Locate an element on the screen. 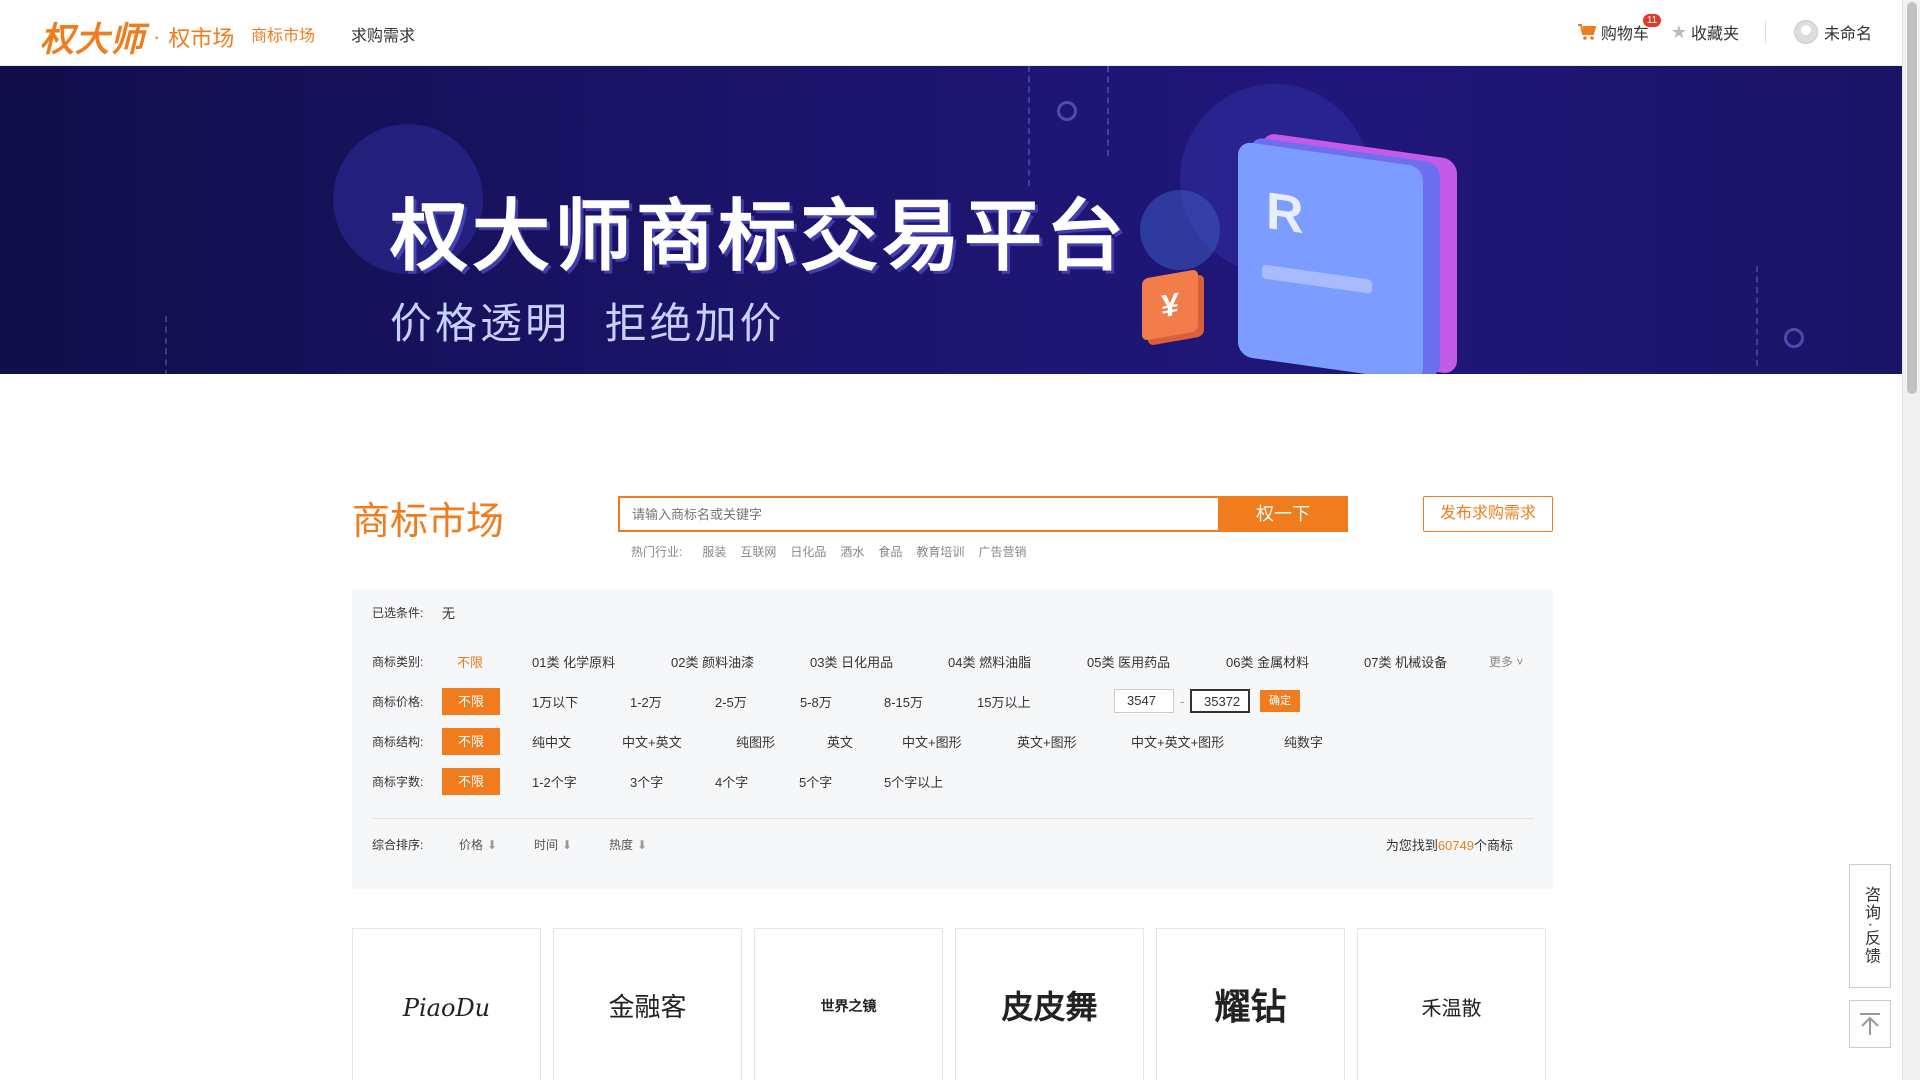 This screenshot has height=1080, width=1920. category-option: 06类 金属材料 is located at coordinates (1267, 661).